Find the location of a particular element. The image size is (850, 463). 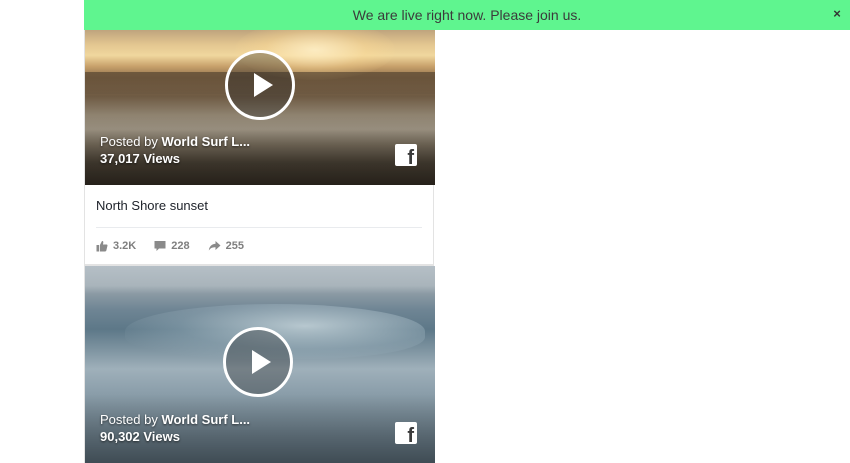

likes-stat: 3.2K is located at coordinates (116, 246).